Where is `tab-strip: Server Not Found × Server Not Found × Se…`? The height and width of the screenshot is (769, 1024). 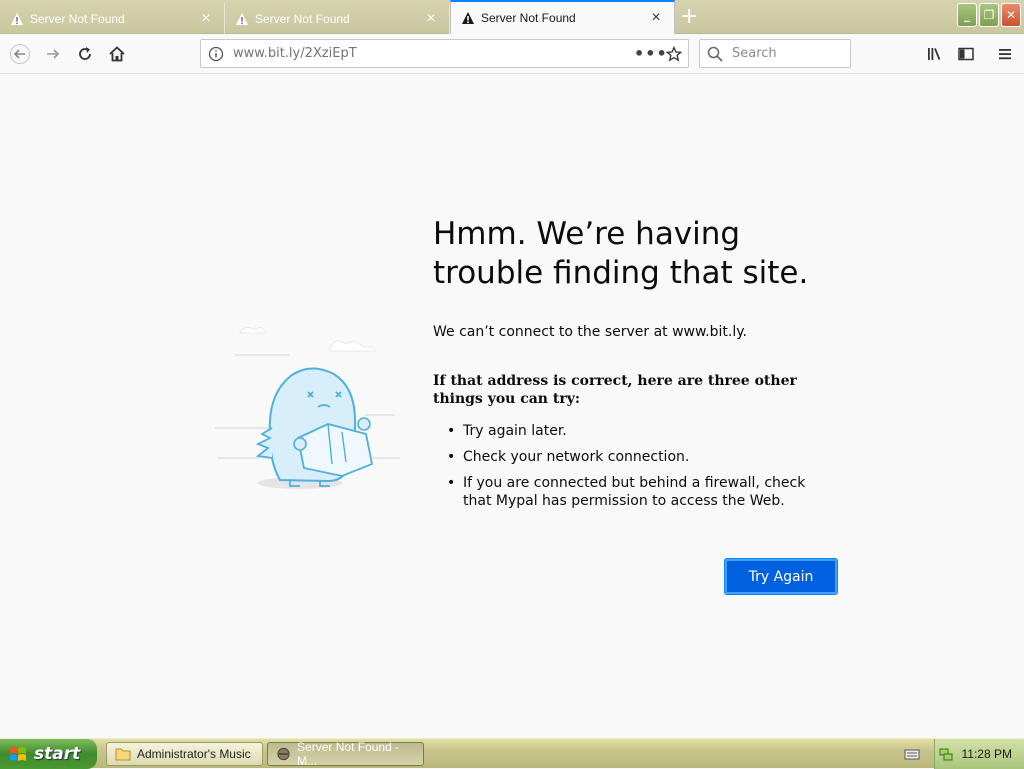
tab-strip: Server Not Found × Server Not Found × Se… is located at coordinates (512, 17).